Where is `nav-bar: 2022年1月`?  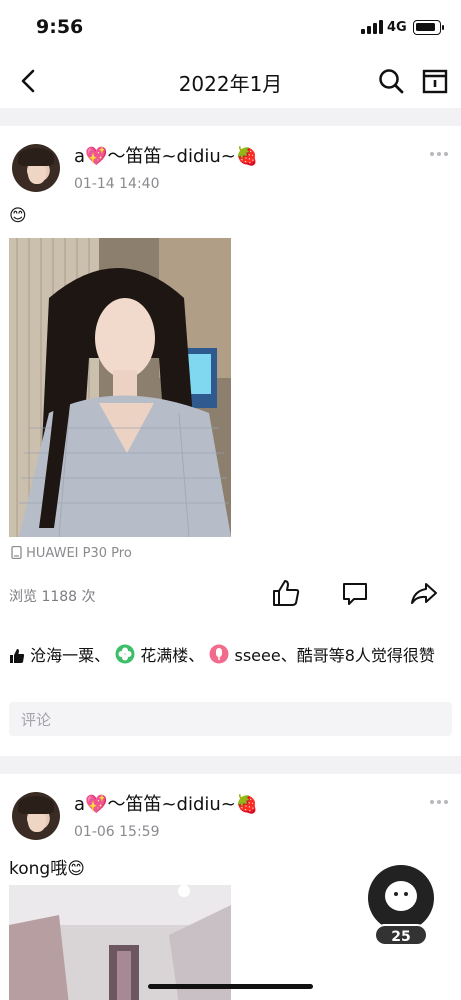
nav-bar: 2022年1月 is located at coordinates (230, 82).